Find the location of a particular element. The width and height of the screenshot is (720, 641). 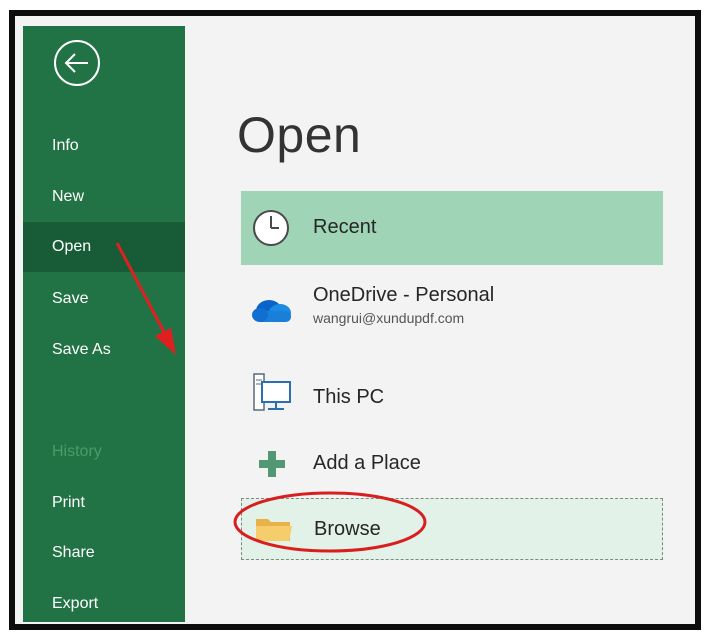

nav-item-new: New is located at coordinates (104, 197).